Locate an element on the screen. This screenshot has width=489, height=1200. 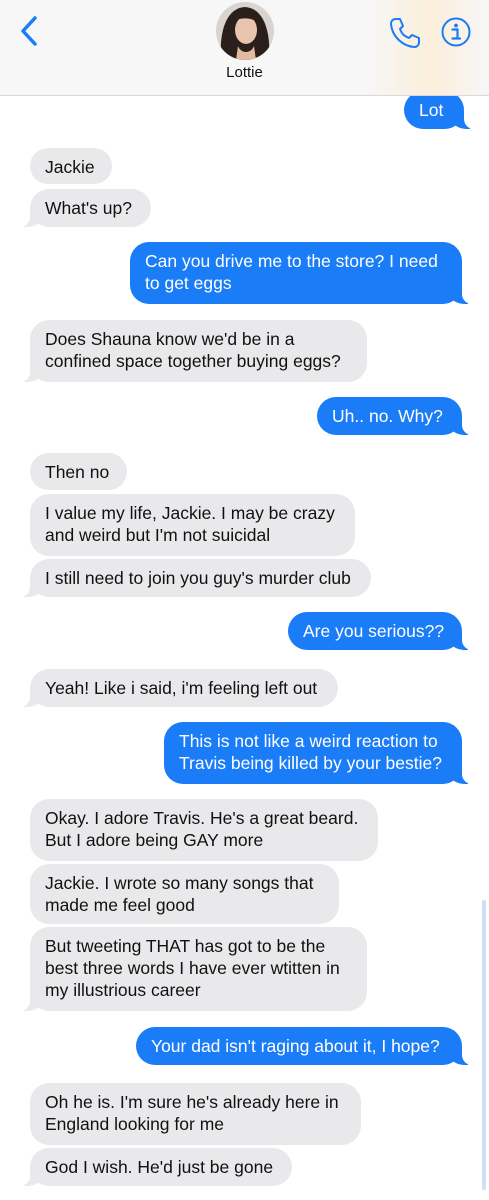
scrollbar is located at coordinates (484, 1045).